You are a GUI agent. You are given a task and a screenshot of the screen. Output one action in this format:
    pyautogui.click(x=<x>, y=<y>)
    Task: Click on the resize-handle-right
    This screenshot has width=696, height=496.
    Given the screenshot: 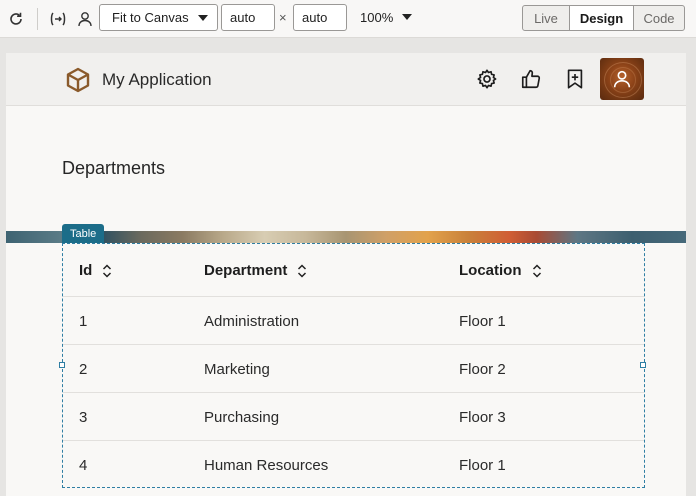 What is the action you would take?
    pyautogui.click(x=643, y=365)
    